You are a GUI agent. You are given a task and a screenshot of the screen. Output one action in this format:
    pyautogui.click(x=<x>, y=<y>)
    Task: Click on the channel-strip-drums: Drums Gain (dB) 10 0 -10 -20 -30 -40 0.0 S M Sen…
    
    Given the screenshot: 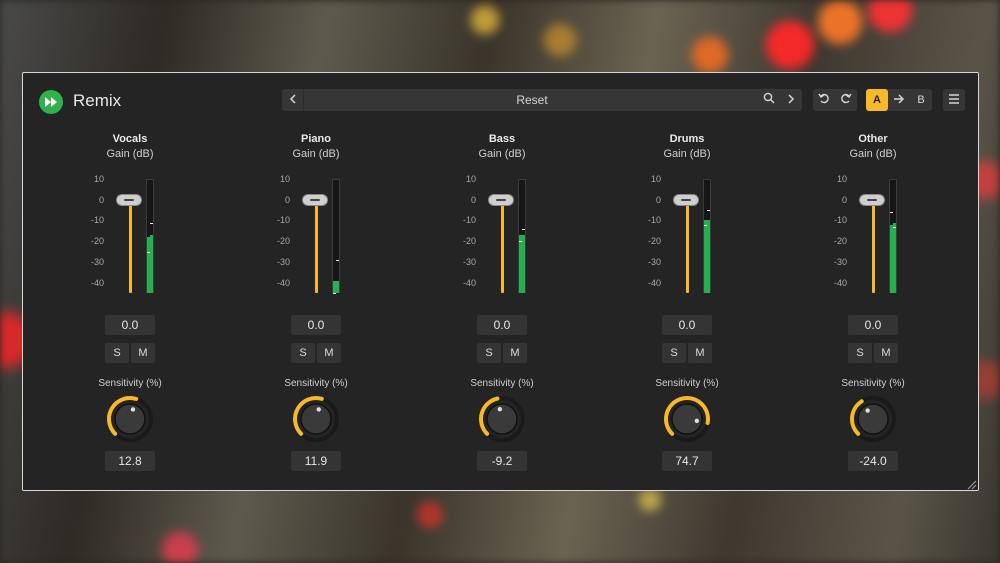 What is the action you would take?
    pyautogui.click(x=687, y=282)
    